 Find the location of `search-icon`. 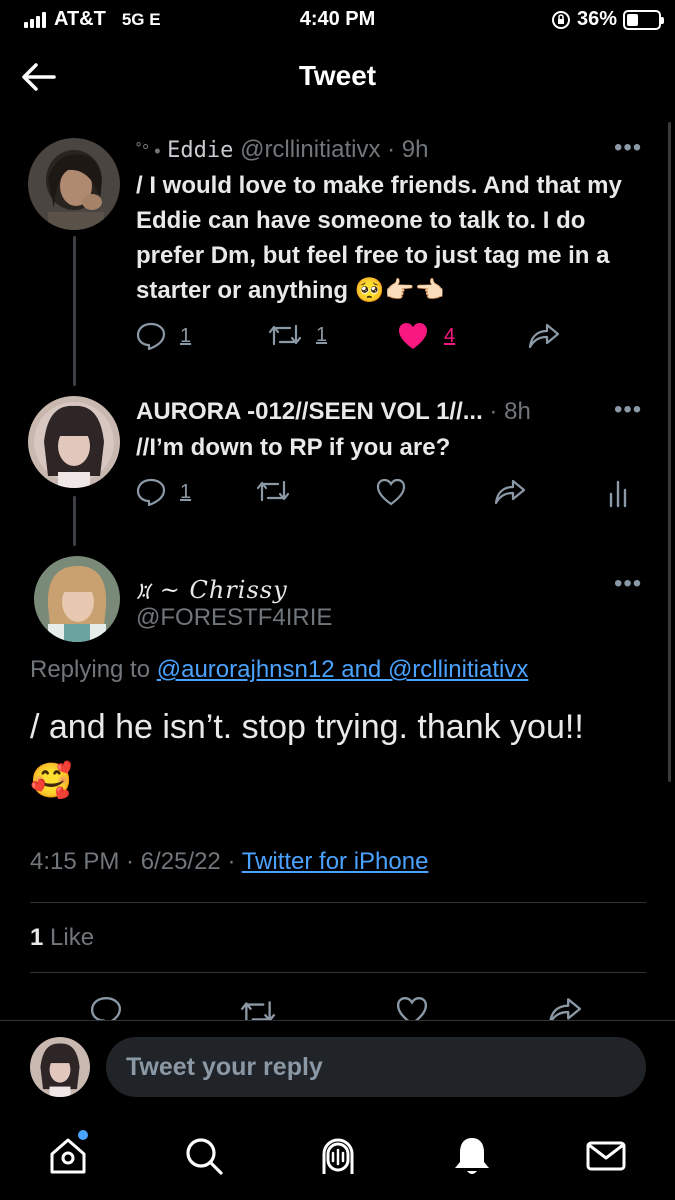

search-icon is located at coordinates (204, 1156).